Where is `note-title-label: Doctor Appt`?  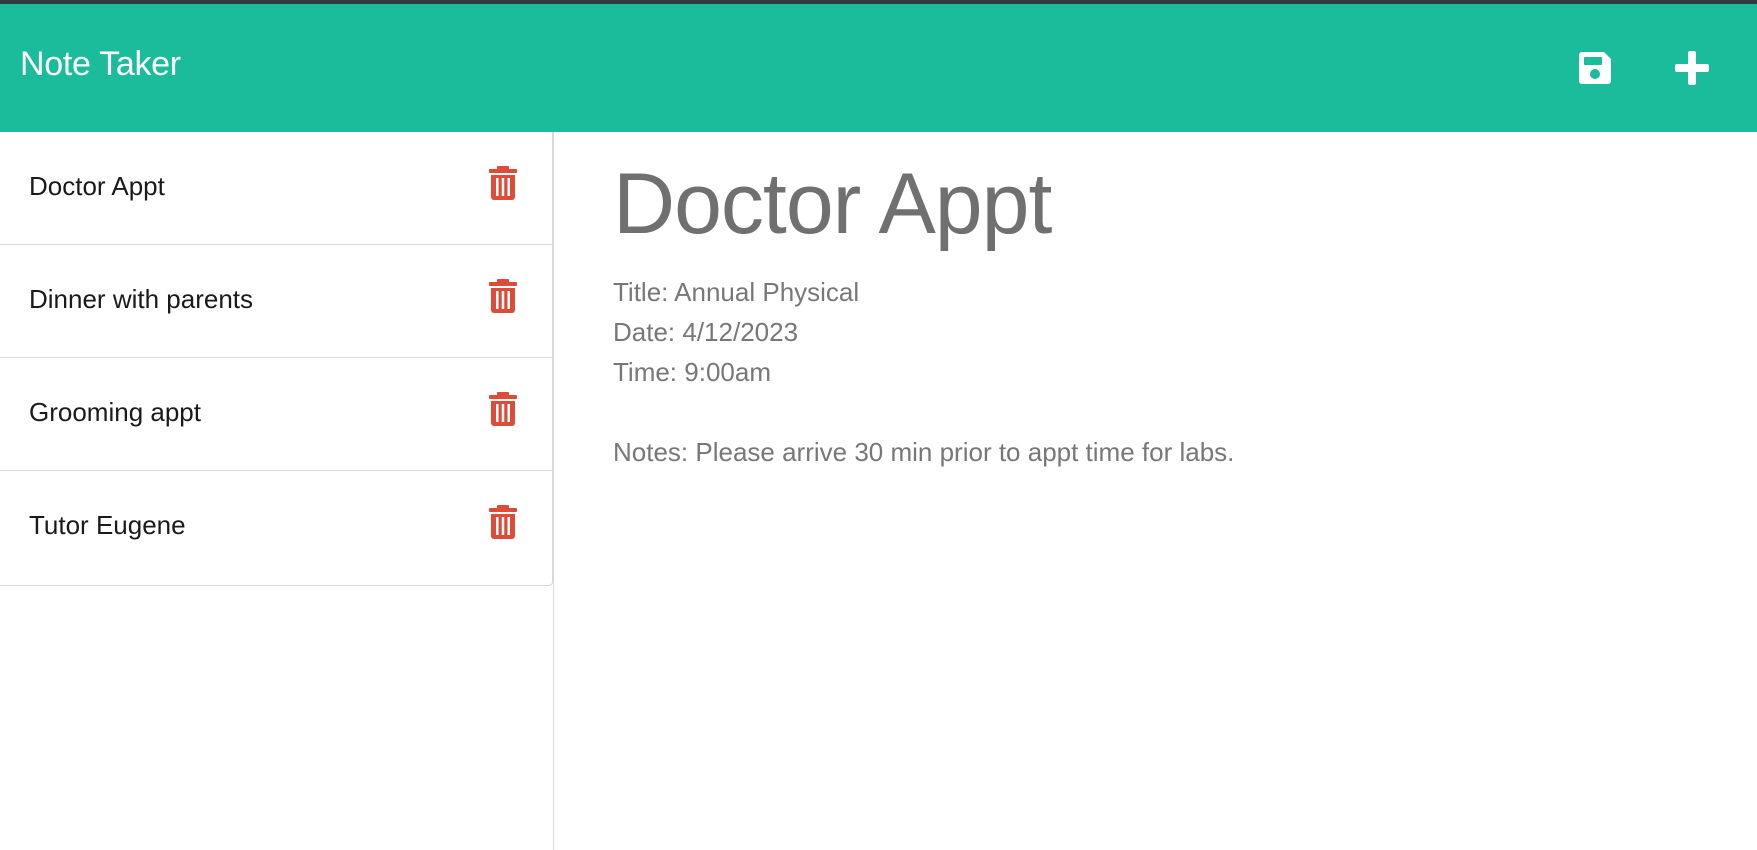 note-title-label: Doctor Appt is located at coordinates (97, 186).